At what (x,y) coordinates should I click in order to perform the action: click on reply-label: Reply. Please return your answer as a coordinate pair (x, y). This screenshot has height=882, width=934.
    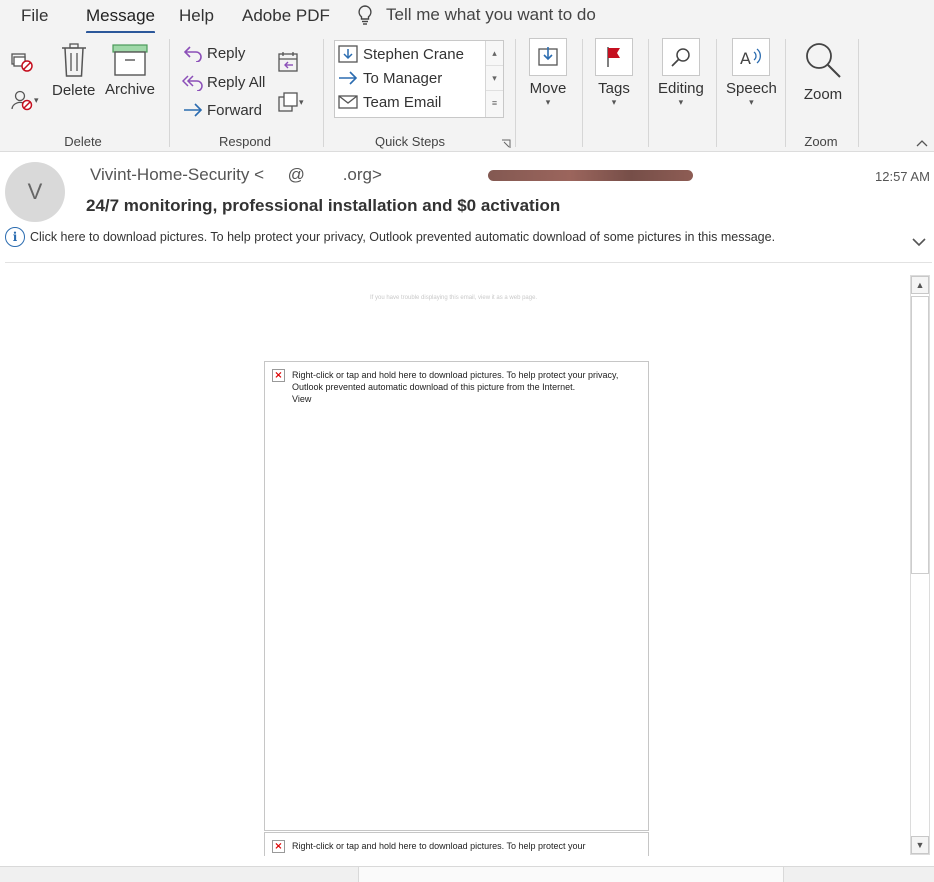
    Looking at the image, I should click on (226, 53).